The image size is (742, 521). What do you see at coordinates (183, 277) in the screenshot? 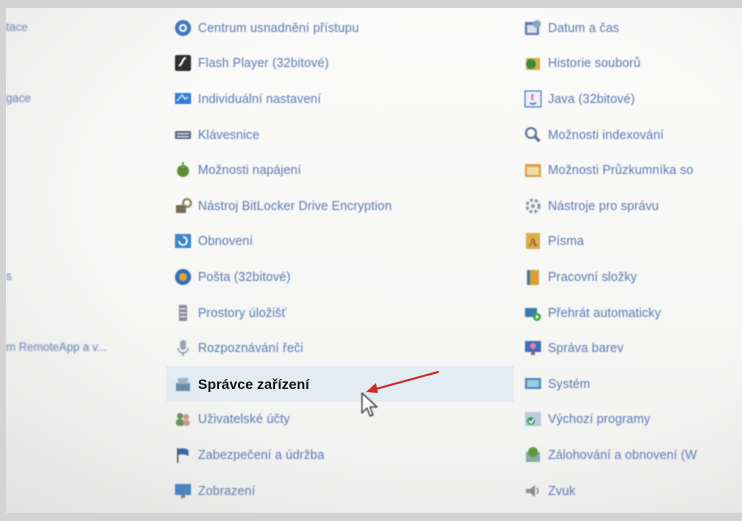
I see `mail-icon` at bounding box center [183, 277].